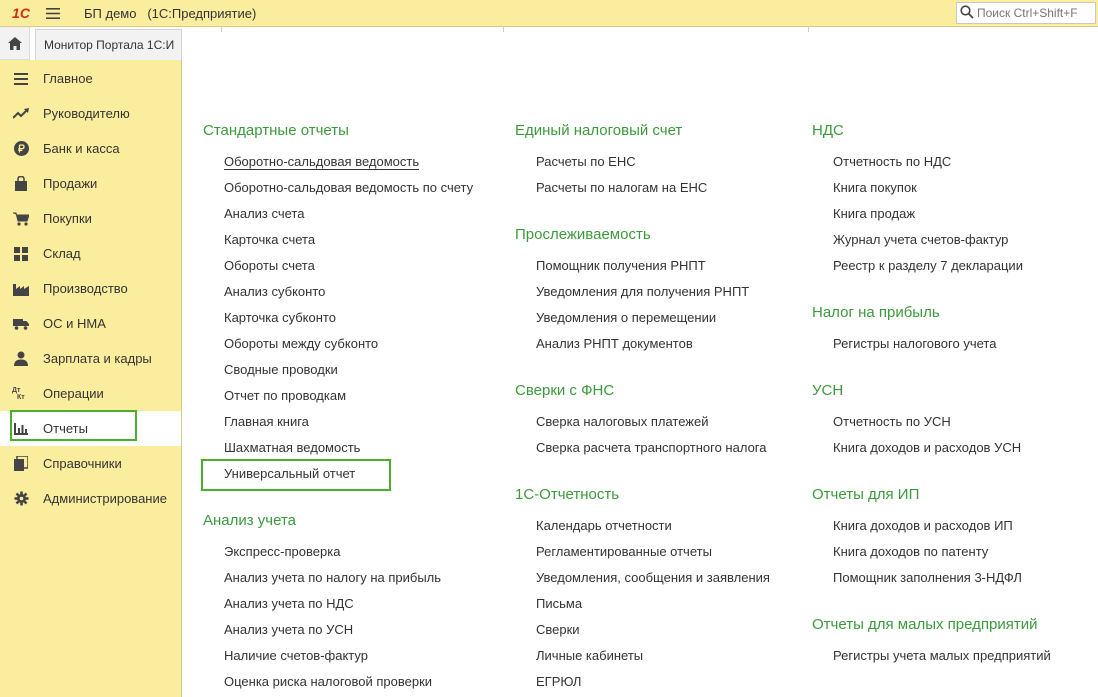  I want to click on sidebar-item-operations: Дт Кт Операции, so click(90, 393).